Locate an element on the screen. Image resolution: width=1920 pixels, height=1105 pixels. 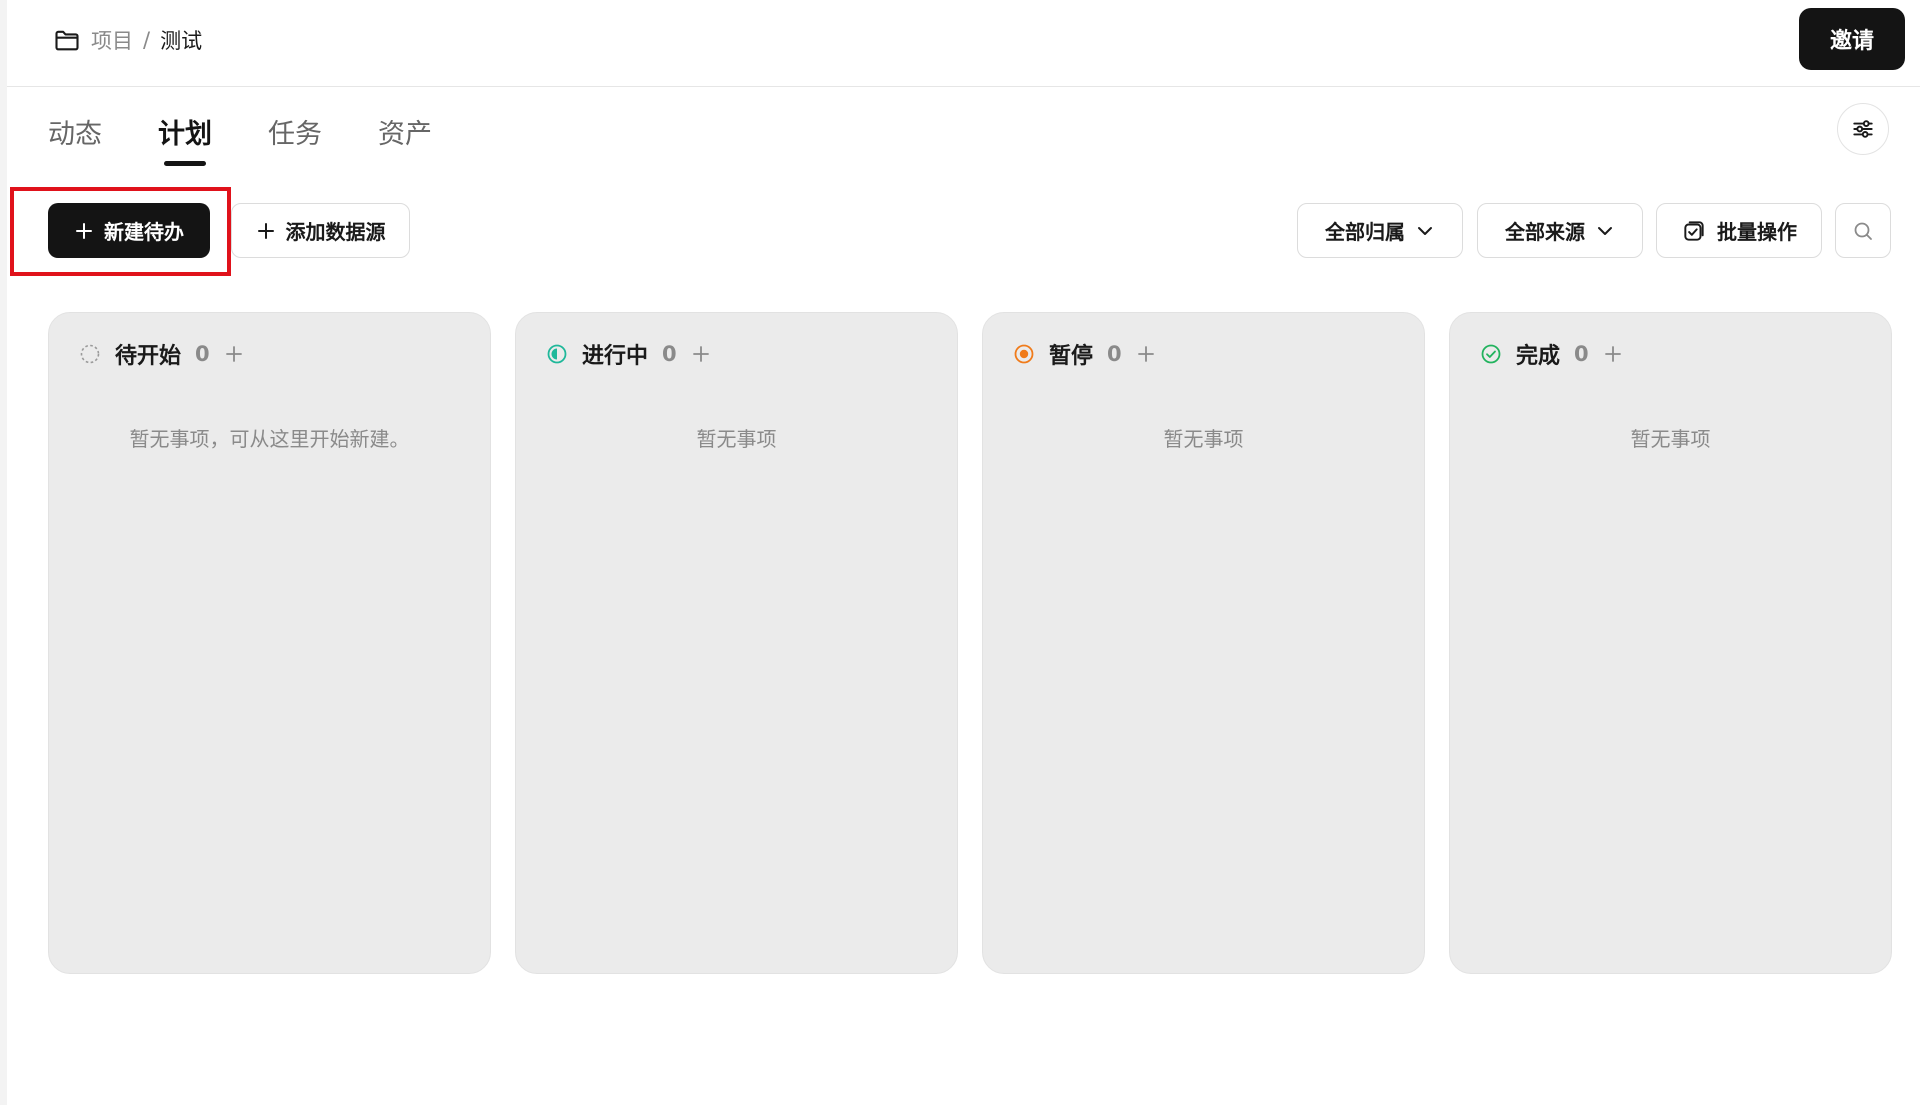
column-header: 暂停 0 is located at coordinates (1084, 354).